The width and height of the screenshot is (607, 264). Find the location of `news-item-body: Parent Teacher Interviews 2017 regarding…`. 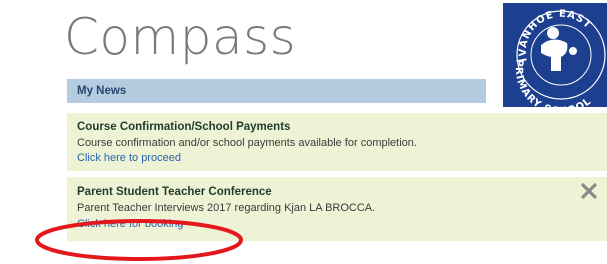

news-item-body: Parent Teacher Interviews 2017 regarding… is located at coordinates (226, 208).